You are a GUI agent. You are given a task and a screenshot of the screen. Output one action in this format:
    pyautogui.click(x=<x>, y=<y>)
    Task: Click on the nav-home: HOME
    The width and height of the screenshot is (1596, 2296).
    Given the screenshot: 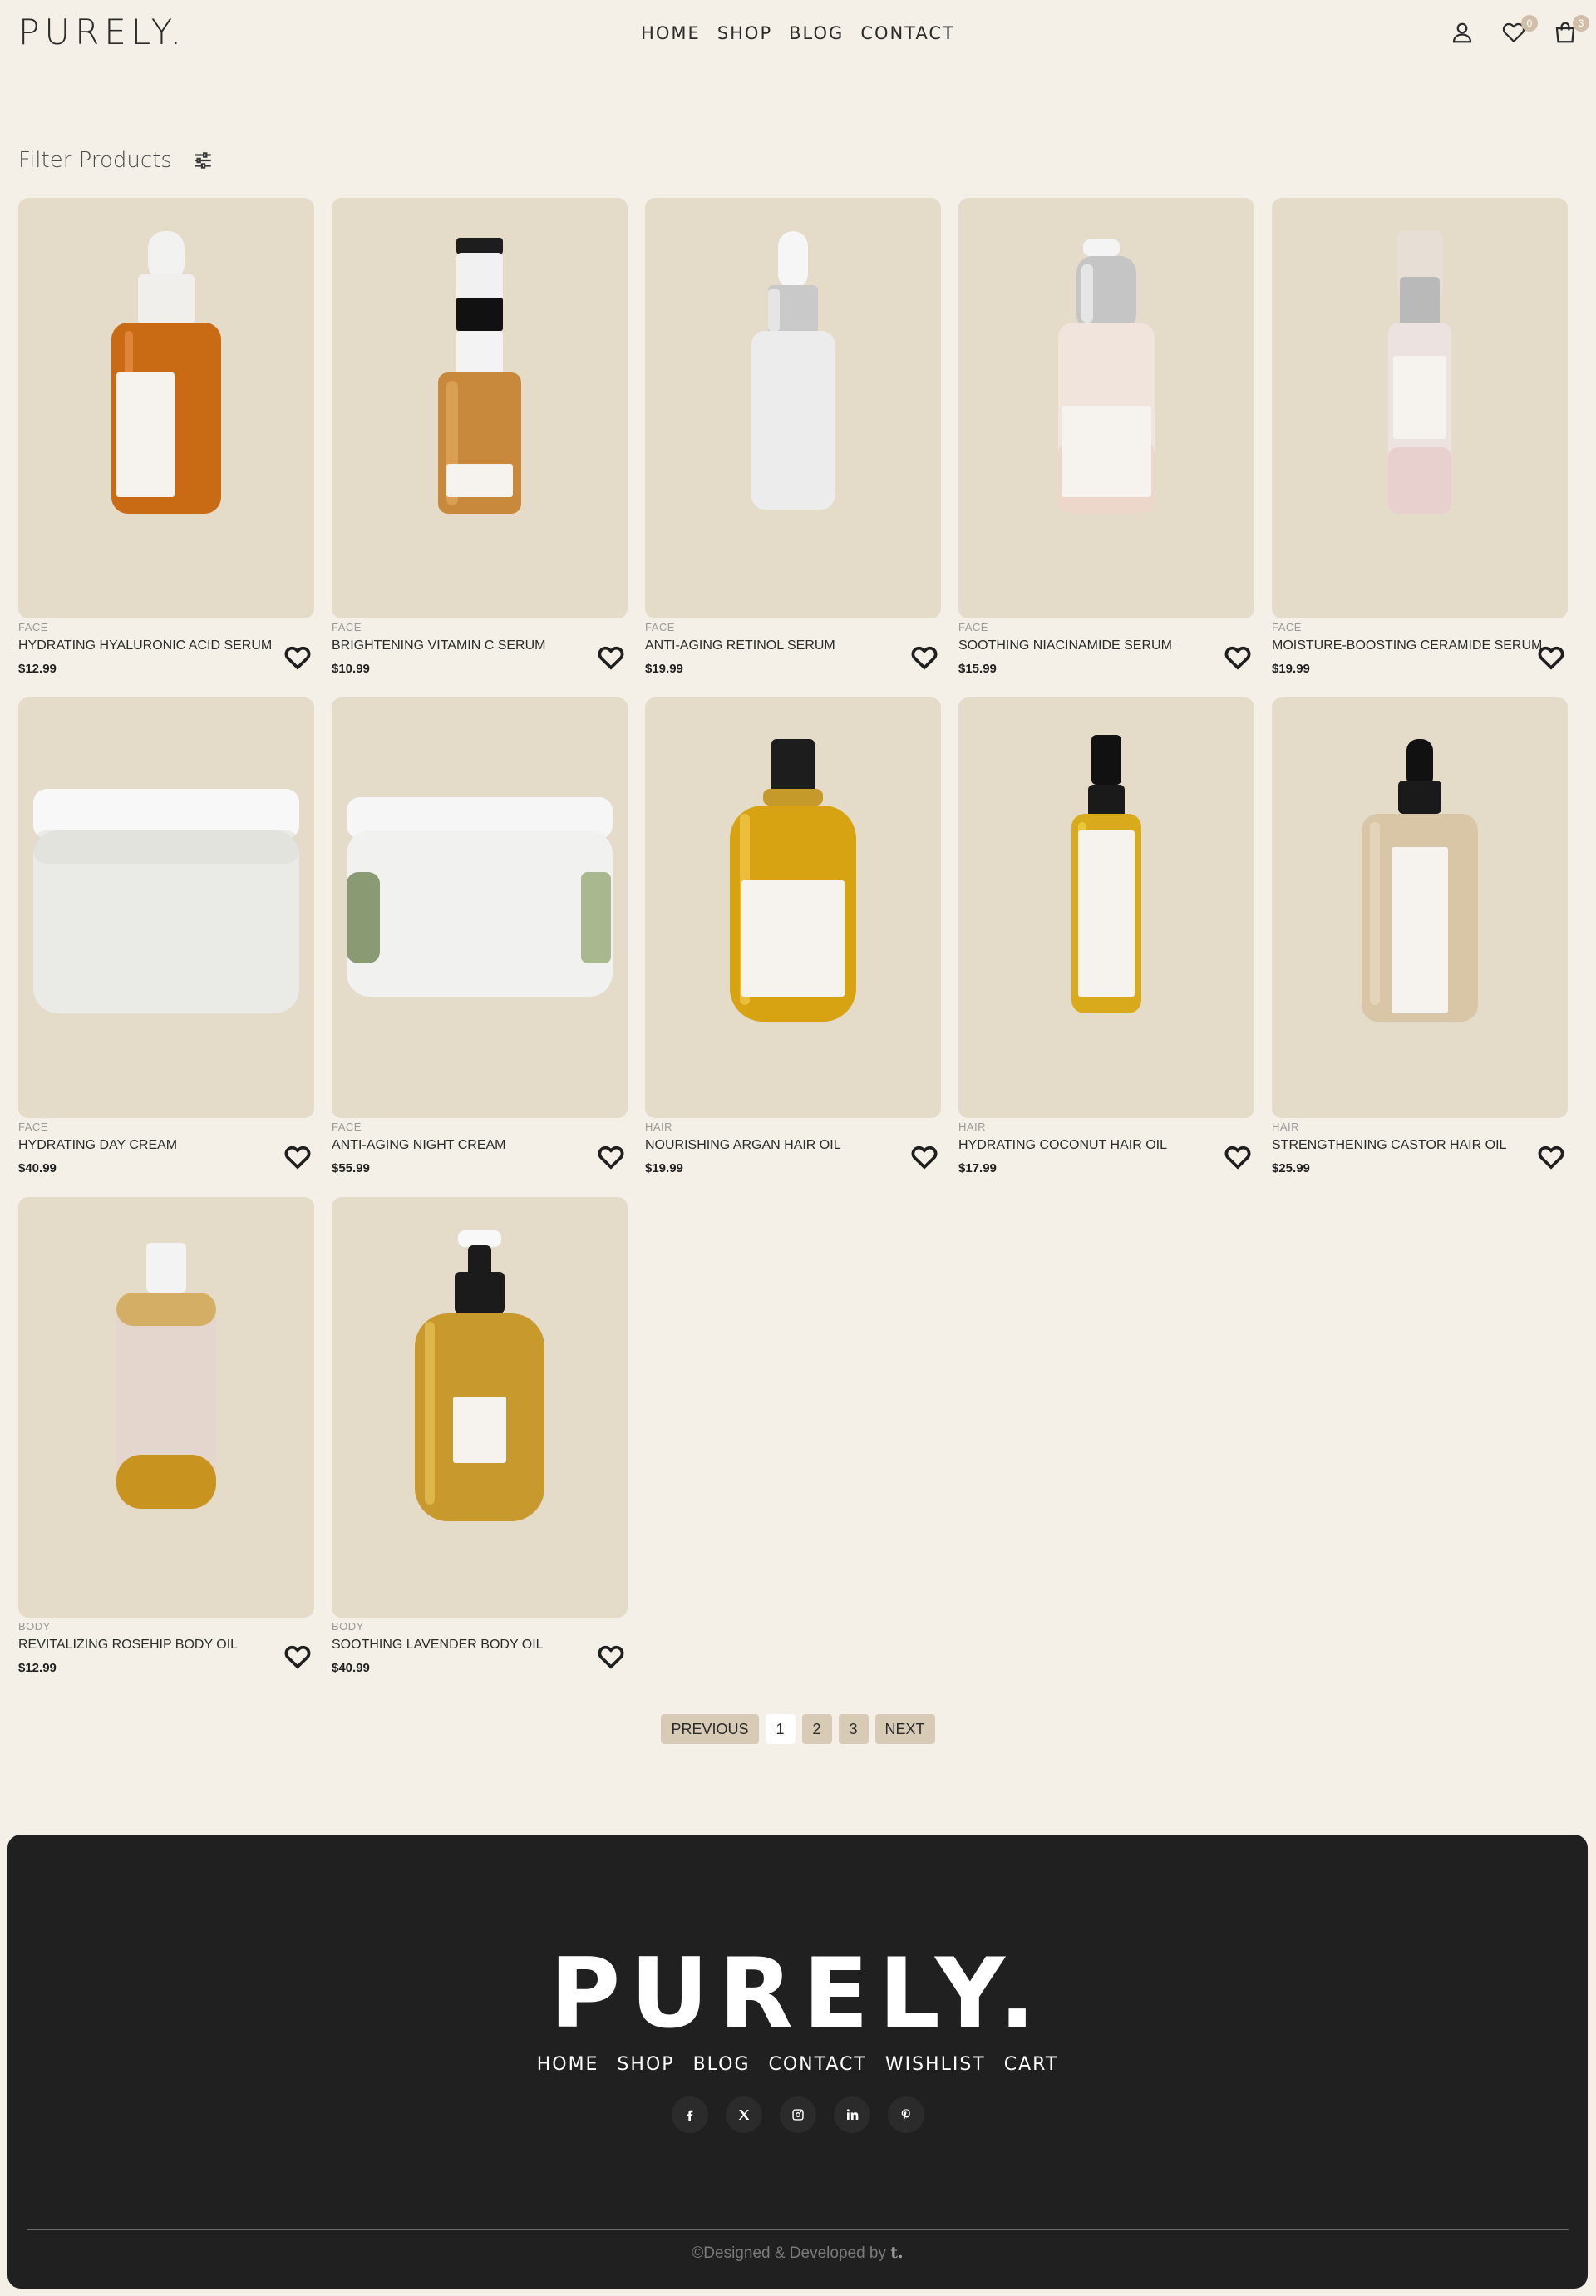 What is the action you would take?
    pyautogui.click(x=671, y=33)
    